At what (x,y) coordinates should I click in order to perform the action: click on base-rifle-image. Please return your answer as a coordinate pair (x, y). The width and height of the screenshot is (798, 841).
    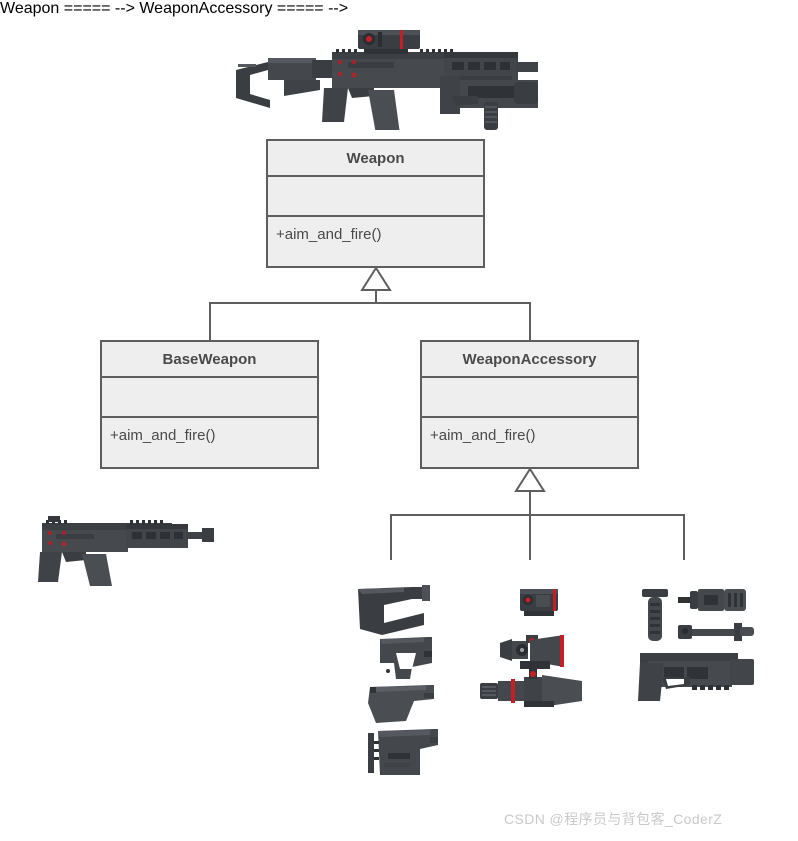
    Looking at the image, I should click on (126, 551).